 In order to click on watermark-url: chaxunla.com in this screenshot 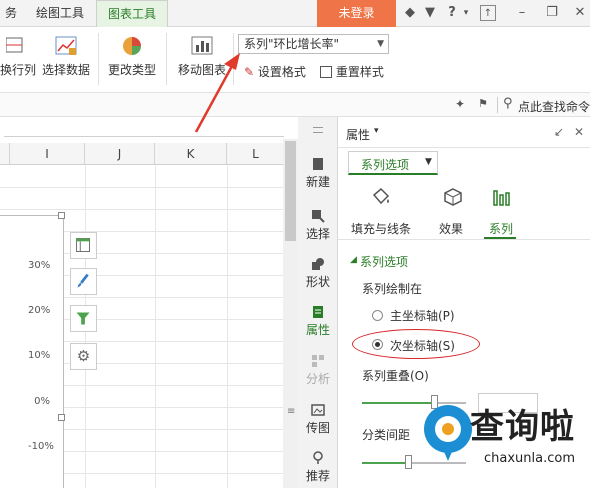, I will do `click(529, 458)`.